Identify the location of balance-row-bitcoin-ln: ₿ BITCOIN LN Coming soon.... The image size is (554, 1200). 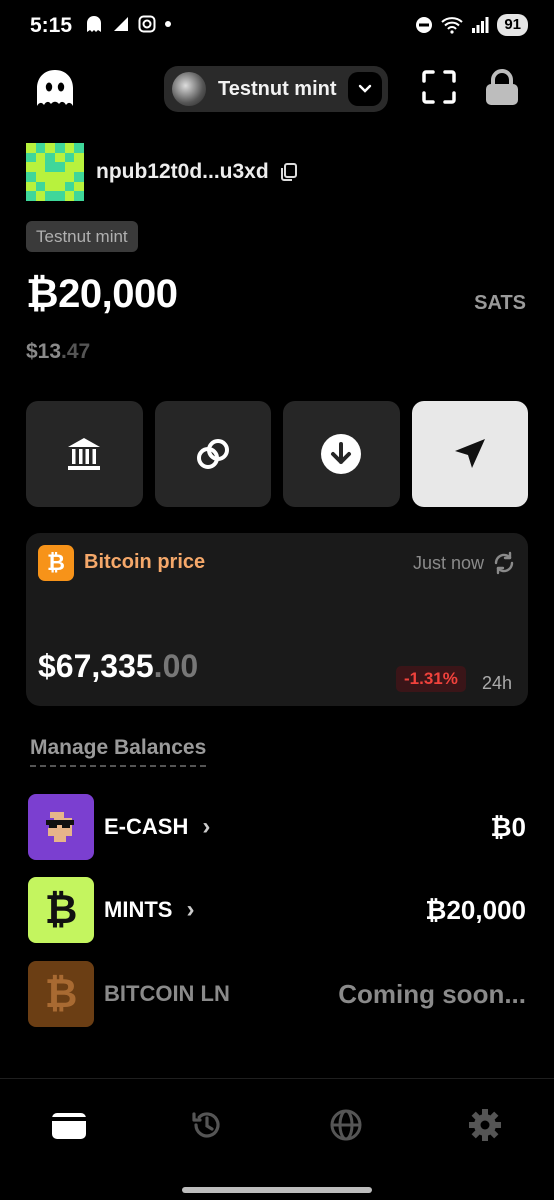
(277, 994).